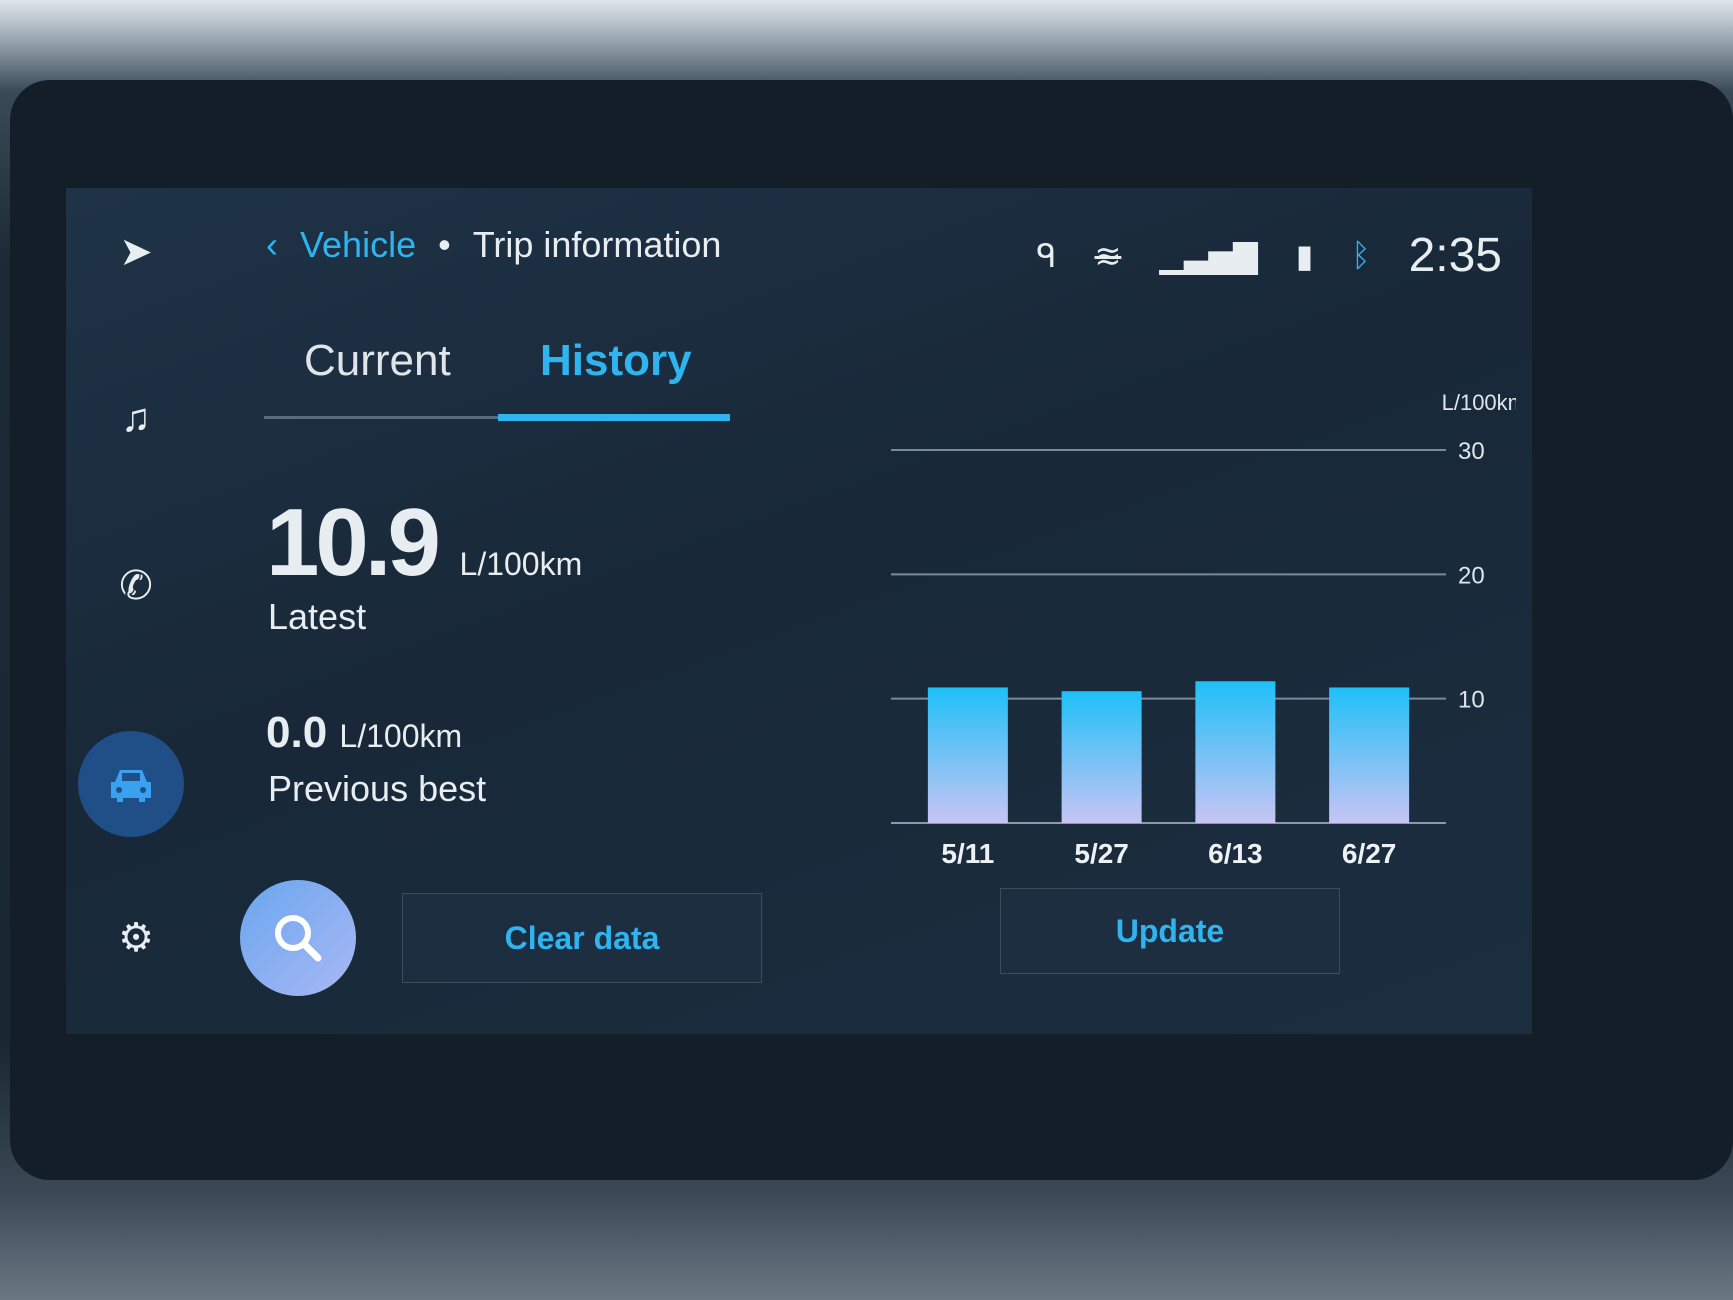  I want to click on search-icon, so click(298, 938).